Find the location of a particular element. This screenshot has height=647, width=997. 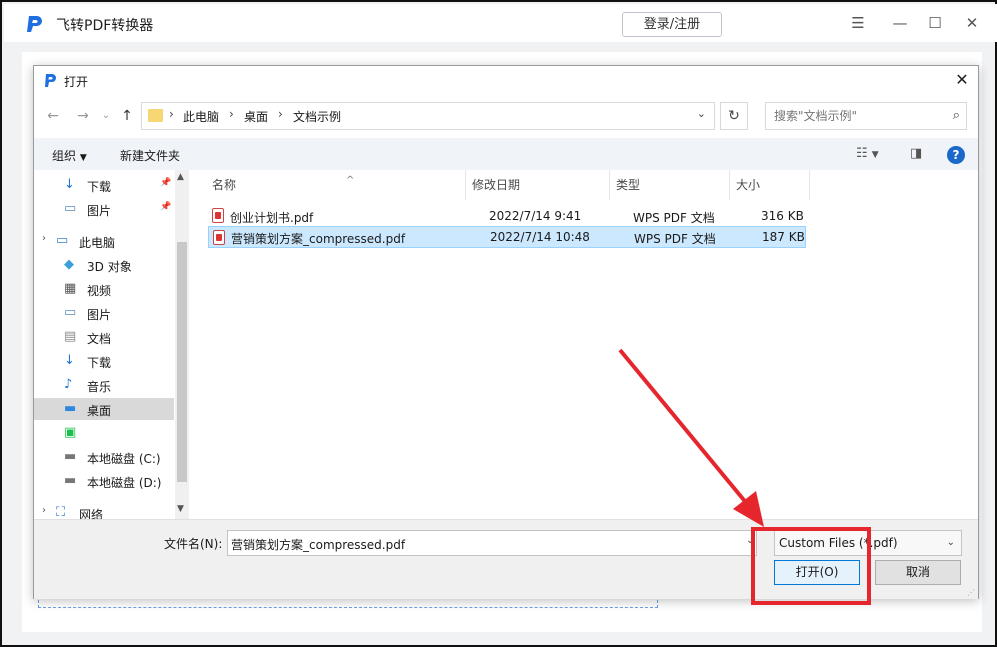

dialog-toolbar: 组织 ▼ 新建文件夹 ☷ ▼ ◨ ? is located at coordinates (506, 154).